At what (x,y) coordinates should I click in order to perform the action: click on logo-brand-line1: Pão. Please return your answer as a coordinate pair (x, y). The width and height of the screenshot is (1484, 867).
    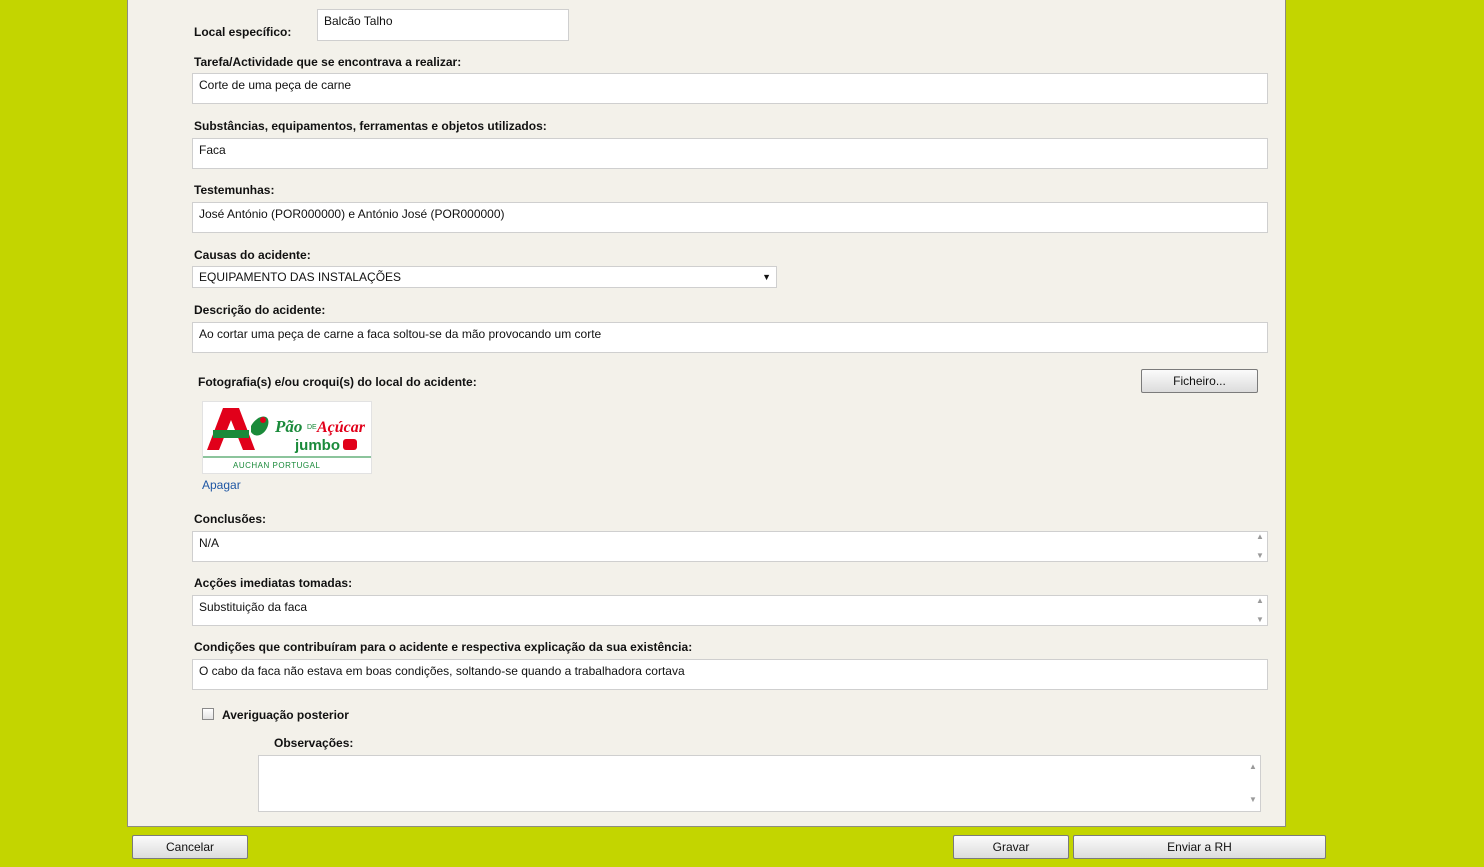
    Looking at the image, I should click on (288, 426).